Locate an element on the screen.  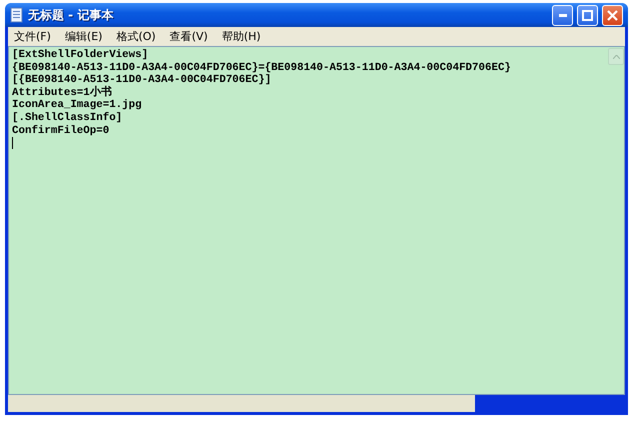
text-line: [ExtShellFolderViews] is located at coordinates (81, 55).